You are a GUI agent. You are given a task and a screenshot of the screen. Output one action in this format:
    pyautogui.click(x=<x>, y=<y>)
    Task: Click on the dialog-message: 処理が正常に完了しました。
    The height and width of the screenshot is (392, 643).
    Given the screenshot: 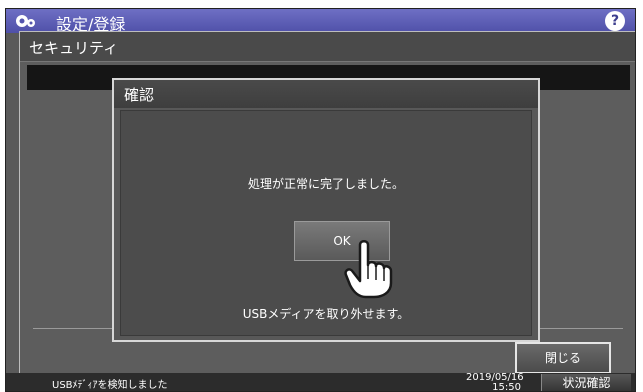 What is the action you would take?
    pyautogui.click(x=325, y=184)
    